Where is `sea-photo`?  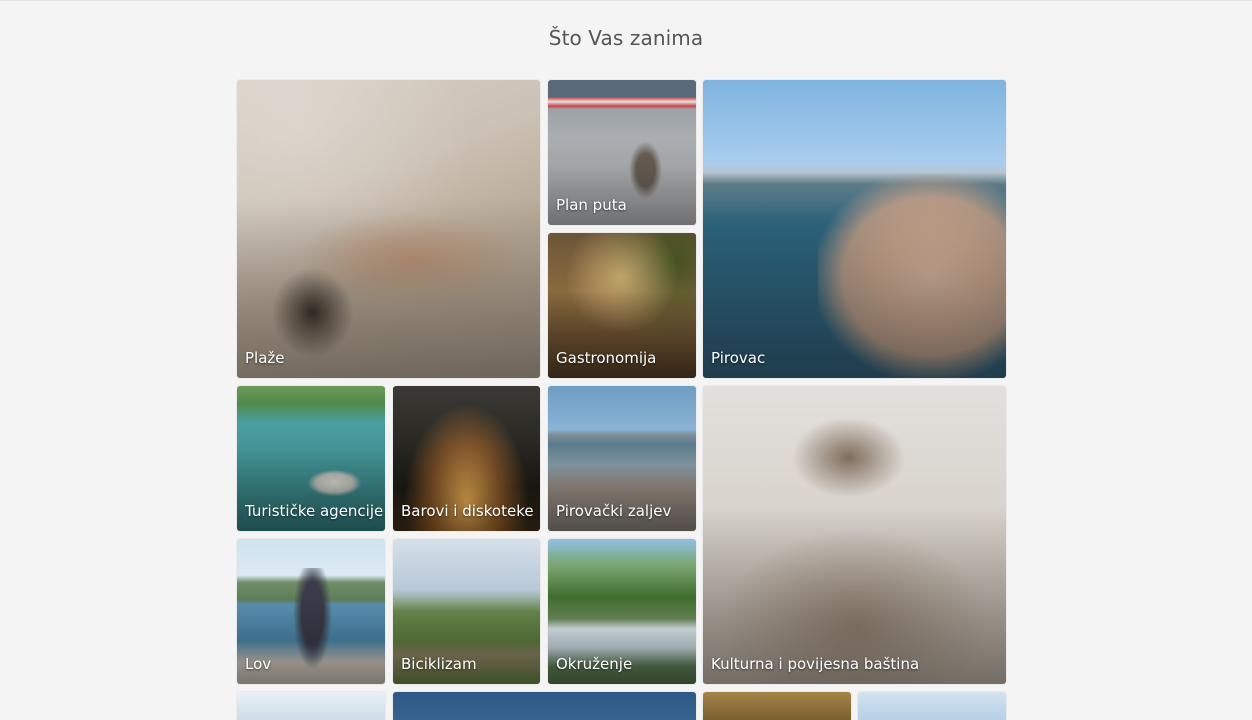 sea-photo is located at coordinates (544, 706).